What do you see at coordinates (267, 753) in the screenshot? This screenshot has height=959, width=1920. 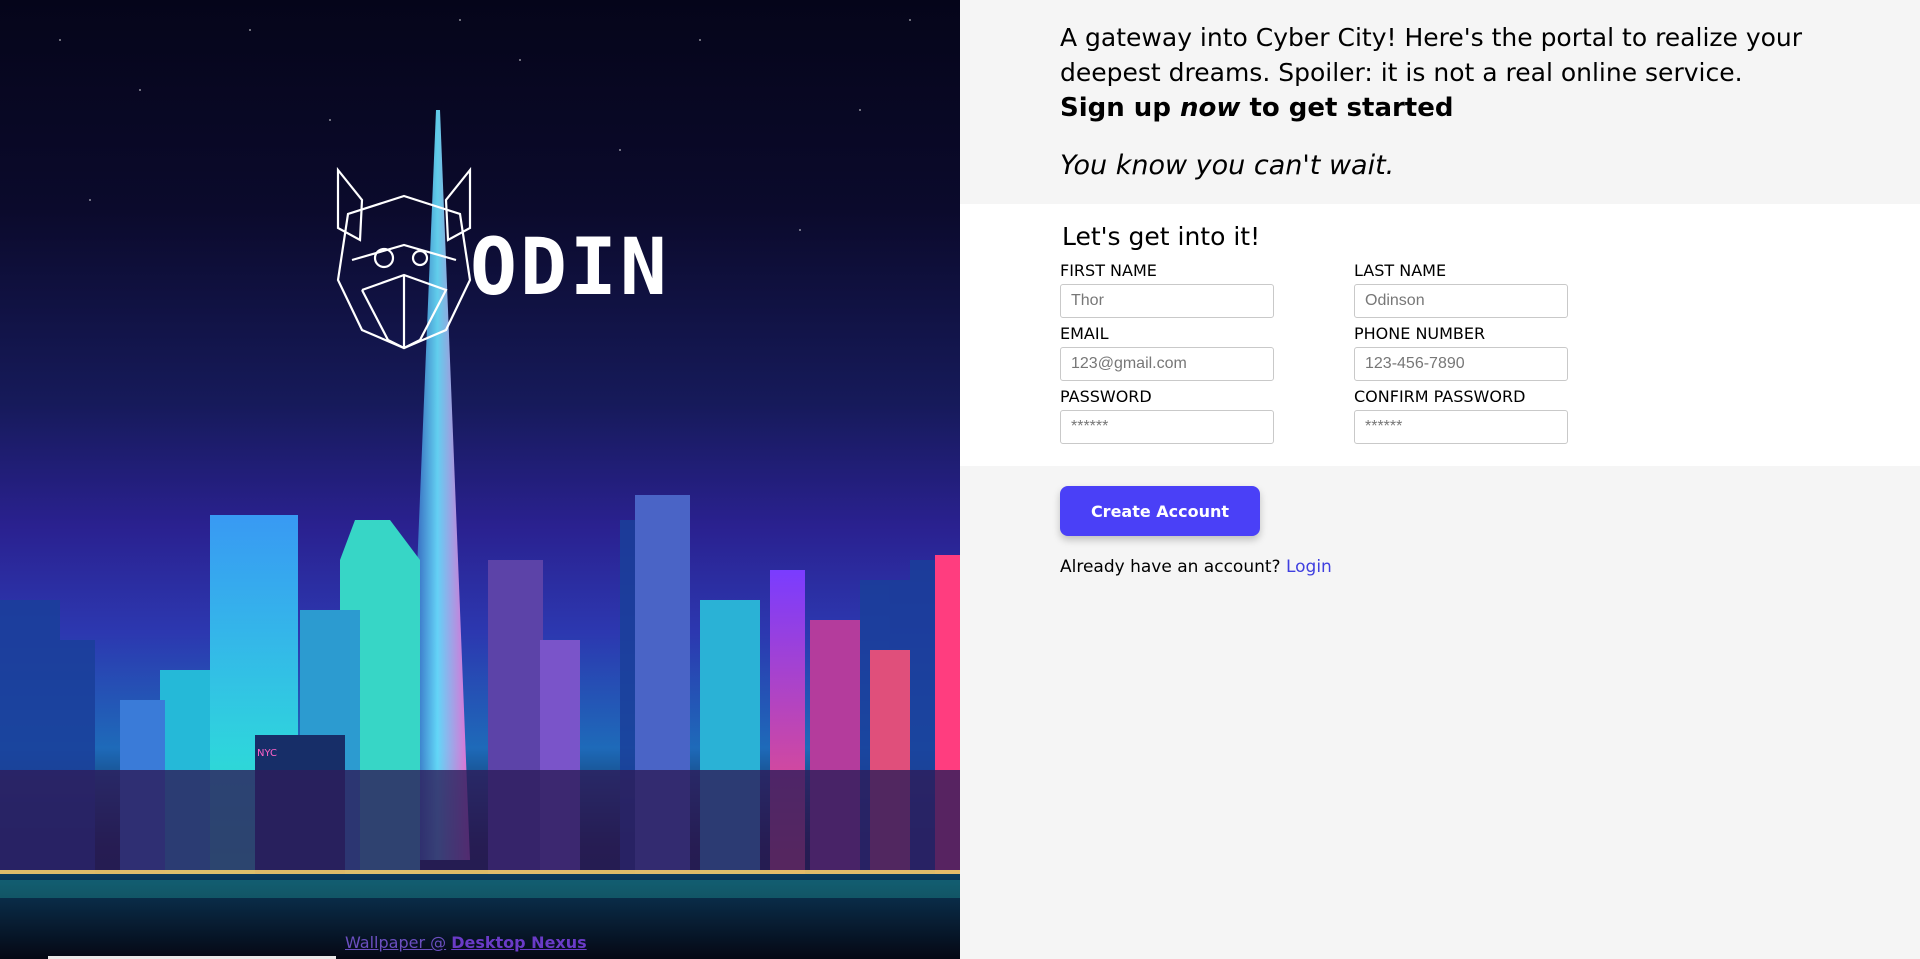 I see `building-sign: NYC` at bounding box center [267, 753].